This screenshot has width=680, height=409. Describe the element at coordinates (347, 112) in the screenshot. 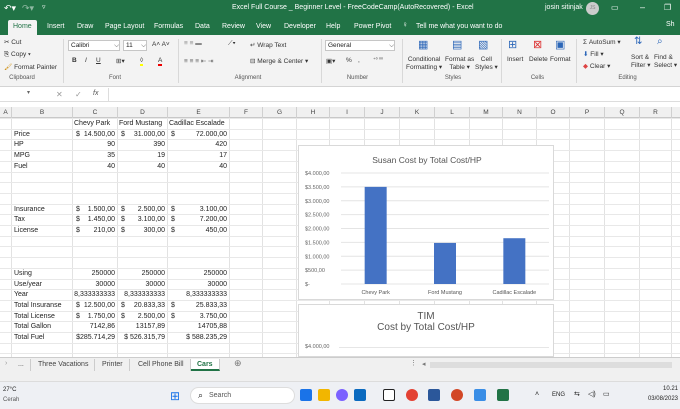

I see `column-header-i: I` at that location.